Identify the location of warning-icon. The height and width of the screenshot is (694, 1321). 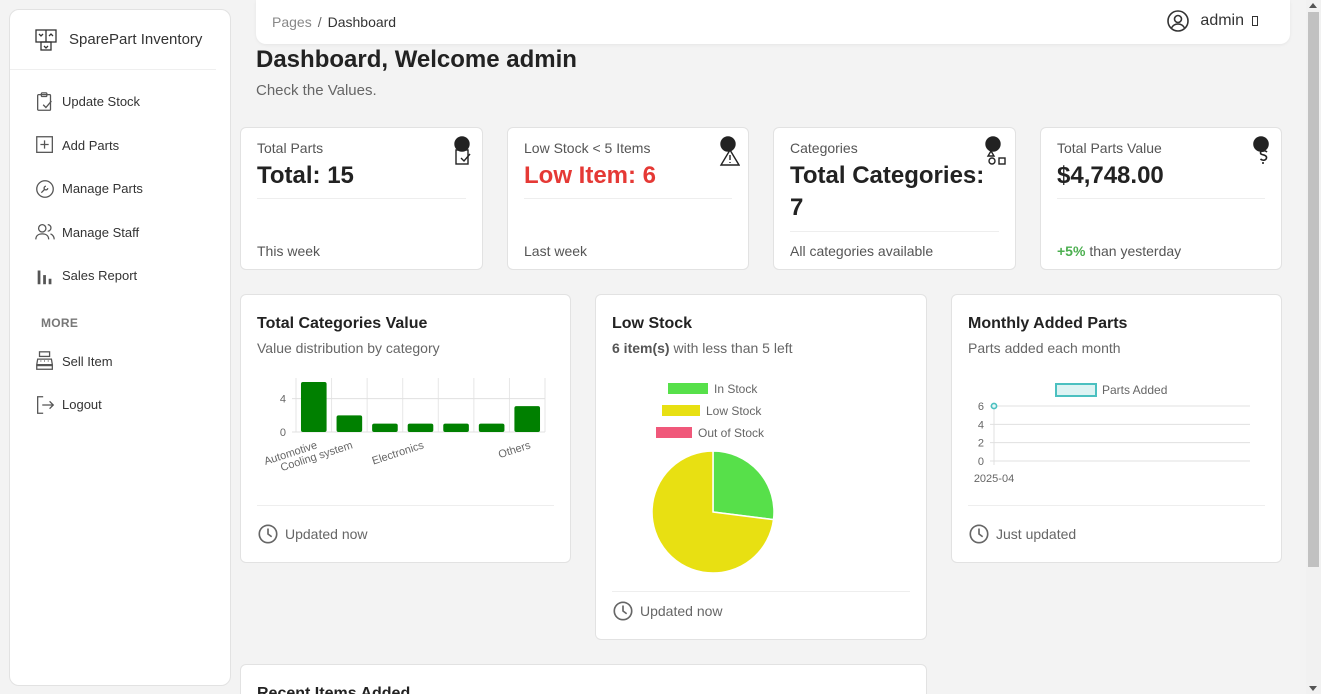
(729, 151).